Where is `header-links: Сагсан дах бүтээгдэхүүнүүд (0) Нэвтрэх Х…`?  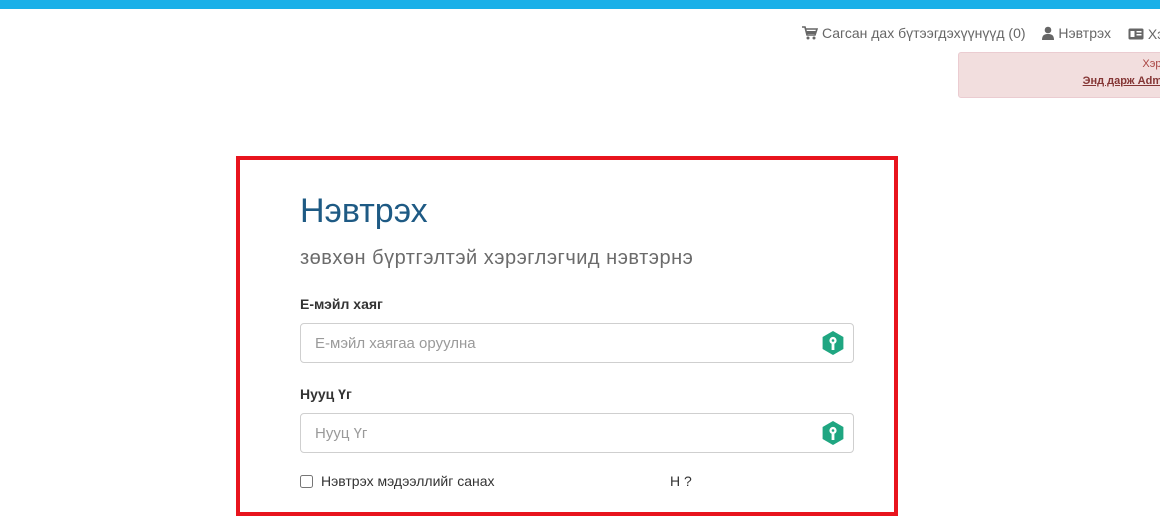 header-links: Сагсан дах бүтээгдэхүүнүүд (0) Нэвтрэх Х… is located at coordinates (981, 34).